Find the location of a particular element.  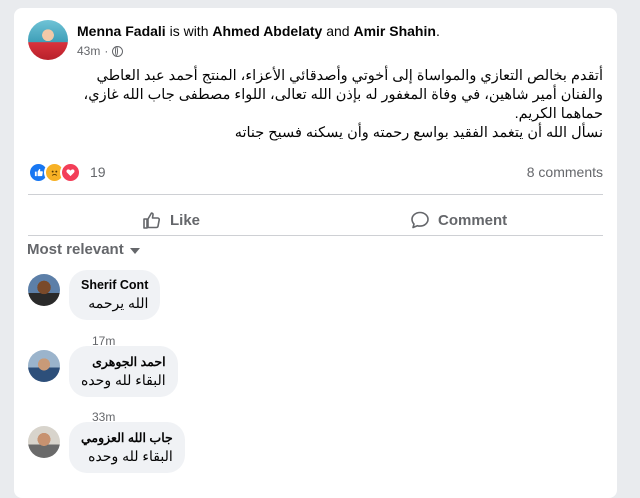

reactions-bar: 19 8 comments is located at coordinates (315, 172).